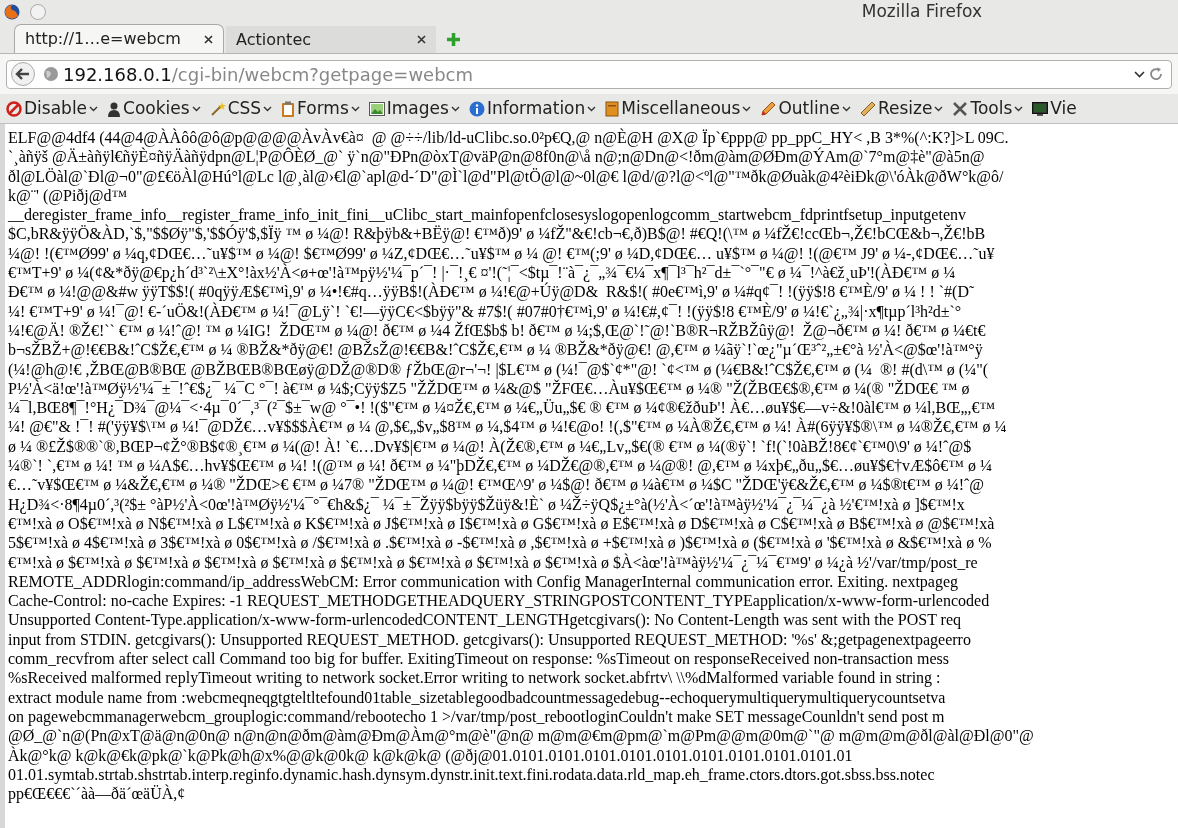 The image size is (1178, 828). What do you see at coordinates (681, 108) in the screenshot?
I see `toolbar-menu: Miscellaneous` at bounding box center [681, 108].